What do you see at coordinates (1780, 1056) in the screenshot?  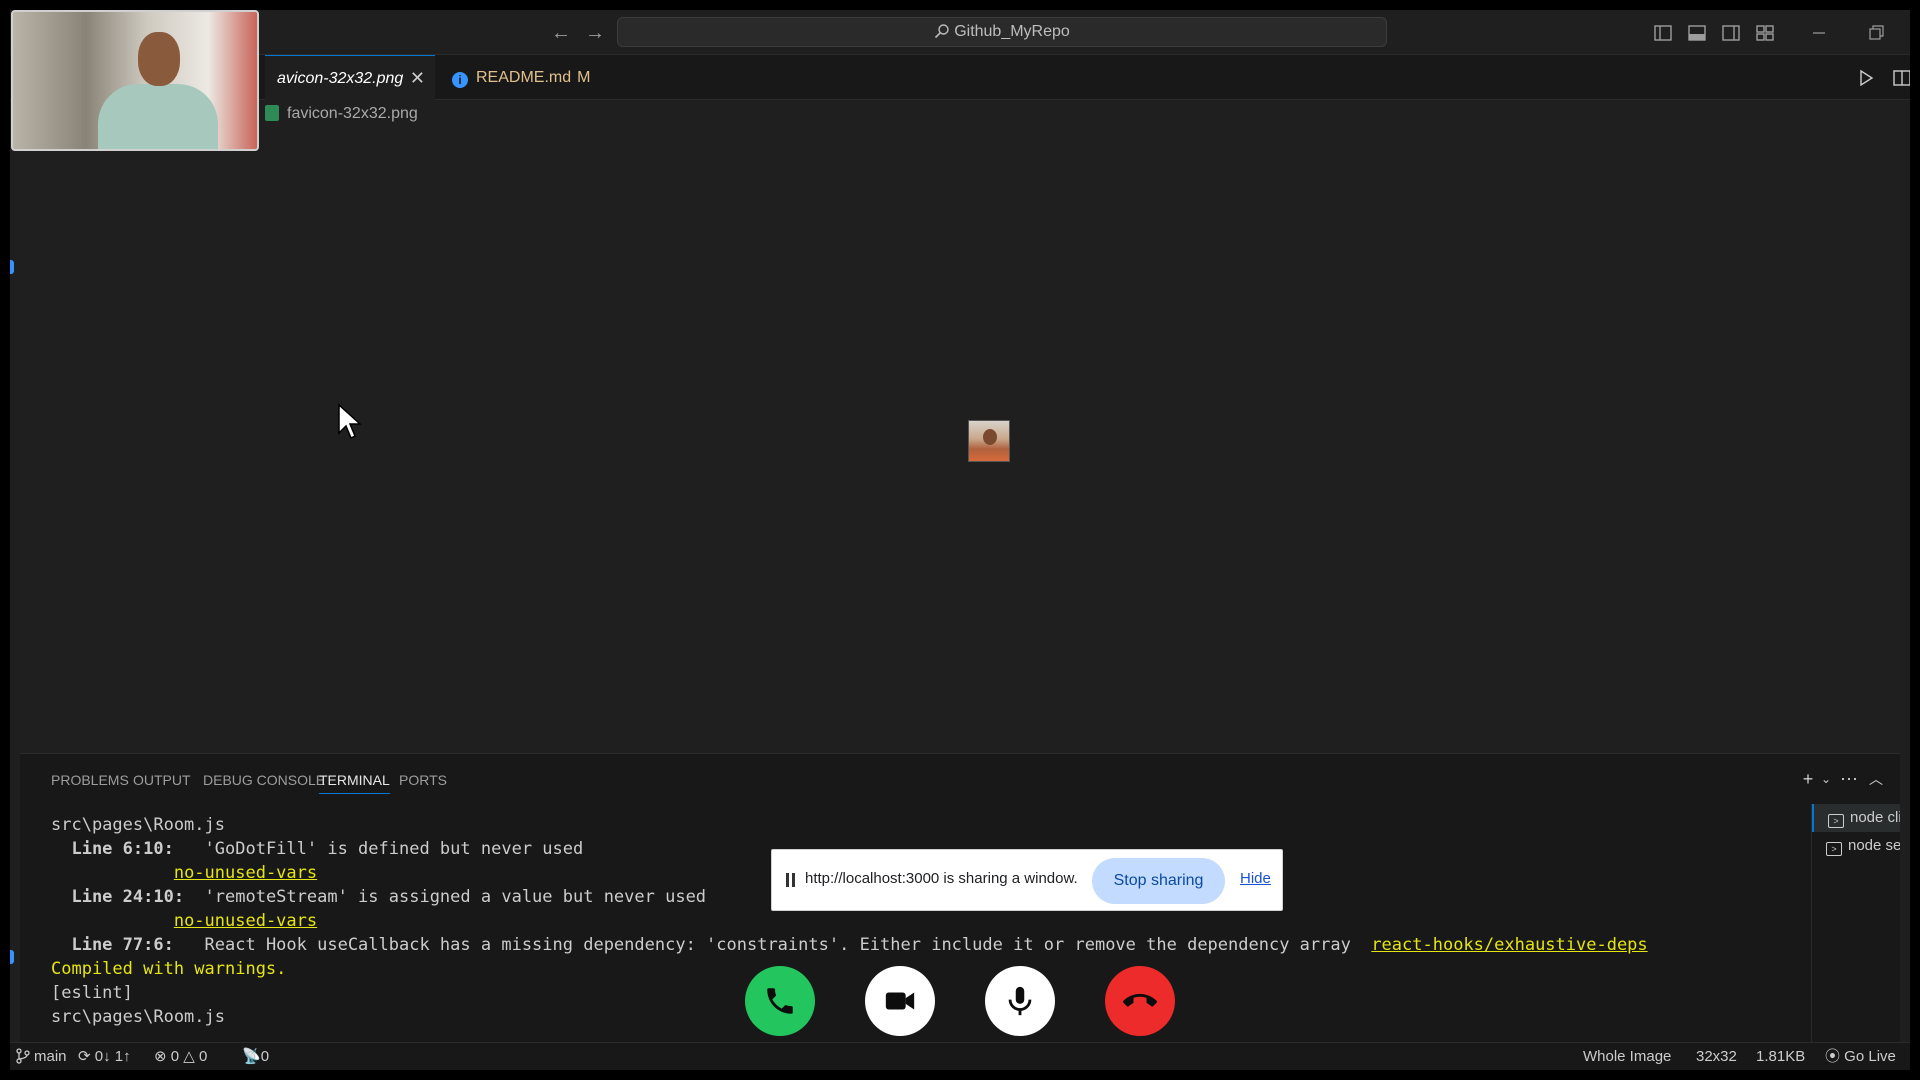 I see `image-size-status: 1.81KB` at bounding box center [1780, 1056].